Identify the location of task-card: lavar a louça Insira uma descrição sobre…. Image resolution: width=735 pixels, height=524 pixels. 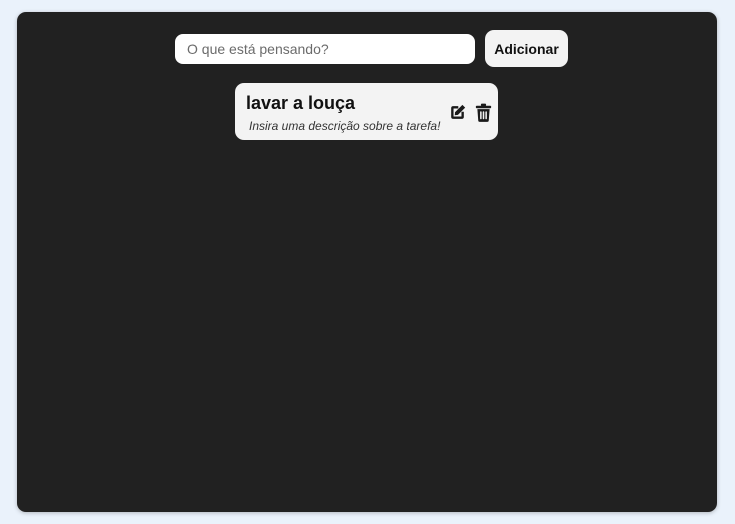
(366, 111).